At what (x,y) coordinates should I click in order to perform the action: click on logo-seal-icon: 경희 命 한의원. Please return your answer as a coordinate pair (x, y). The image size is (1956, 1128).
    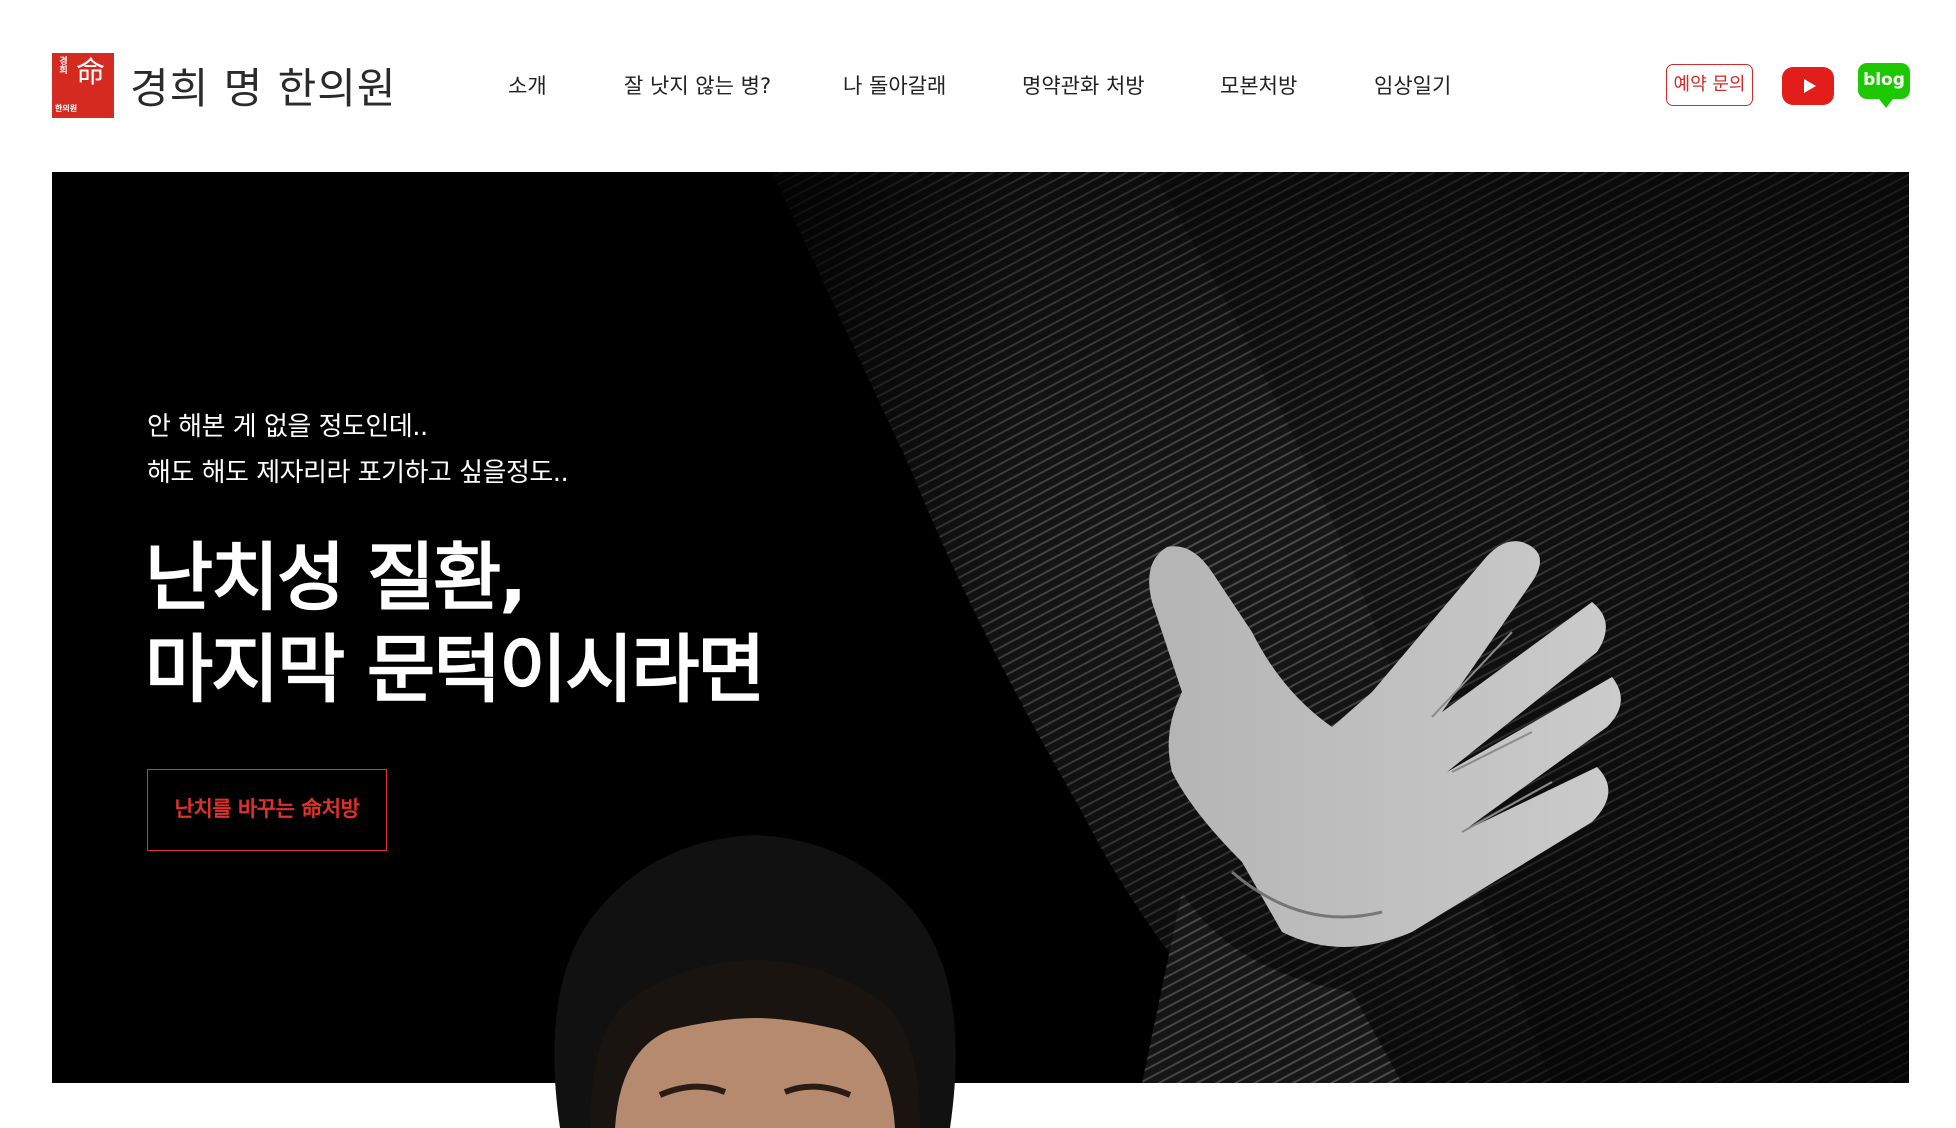
    Looking at the image, I should click on (83, 85).